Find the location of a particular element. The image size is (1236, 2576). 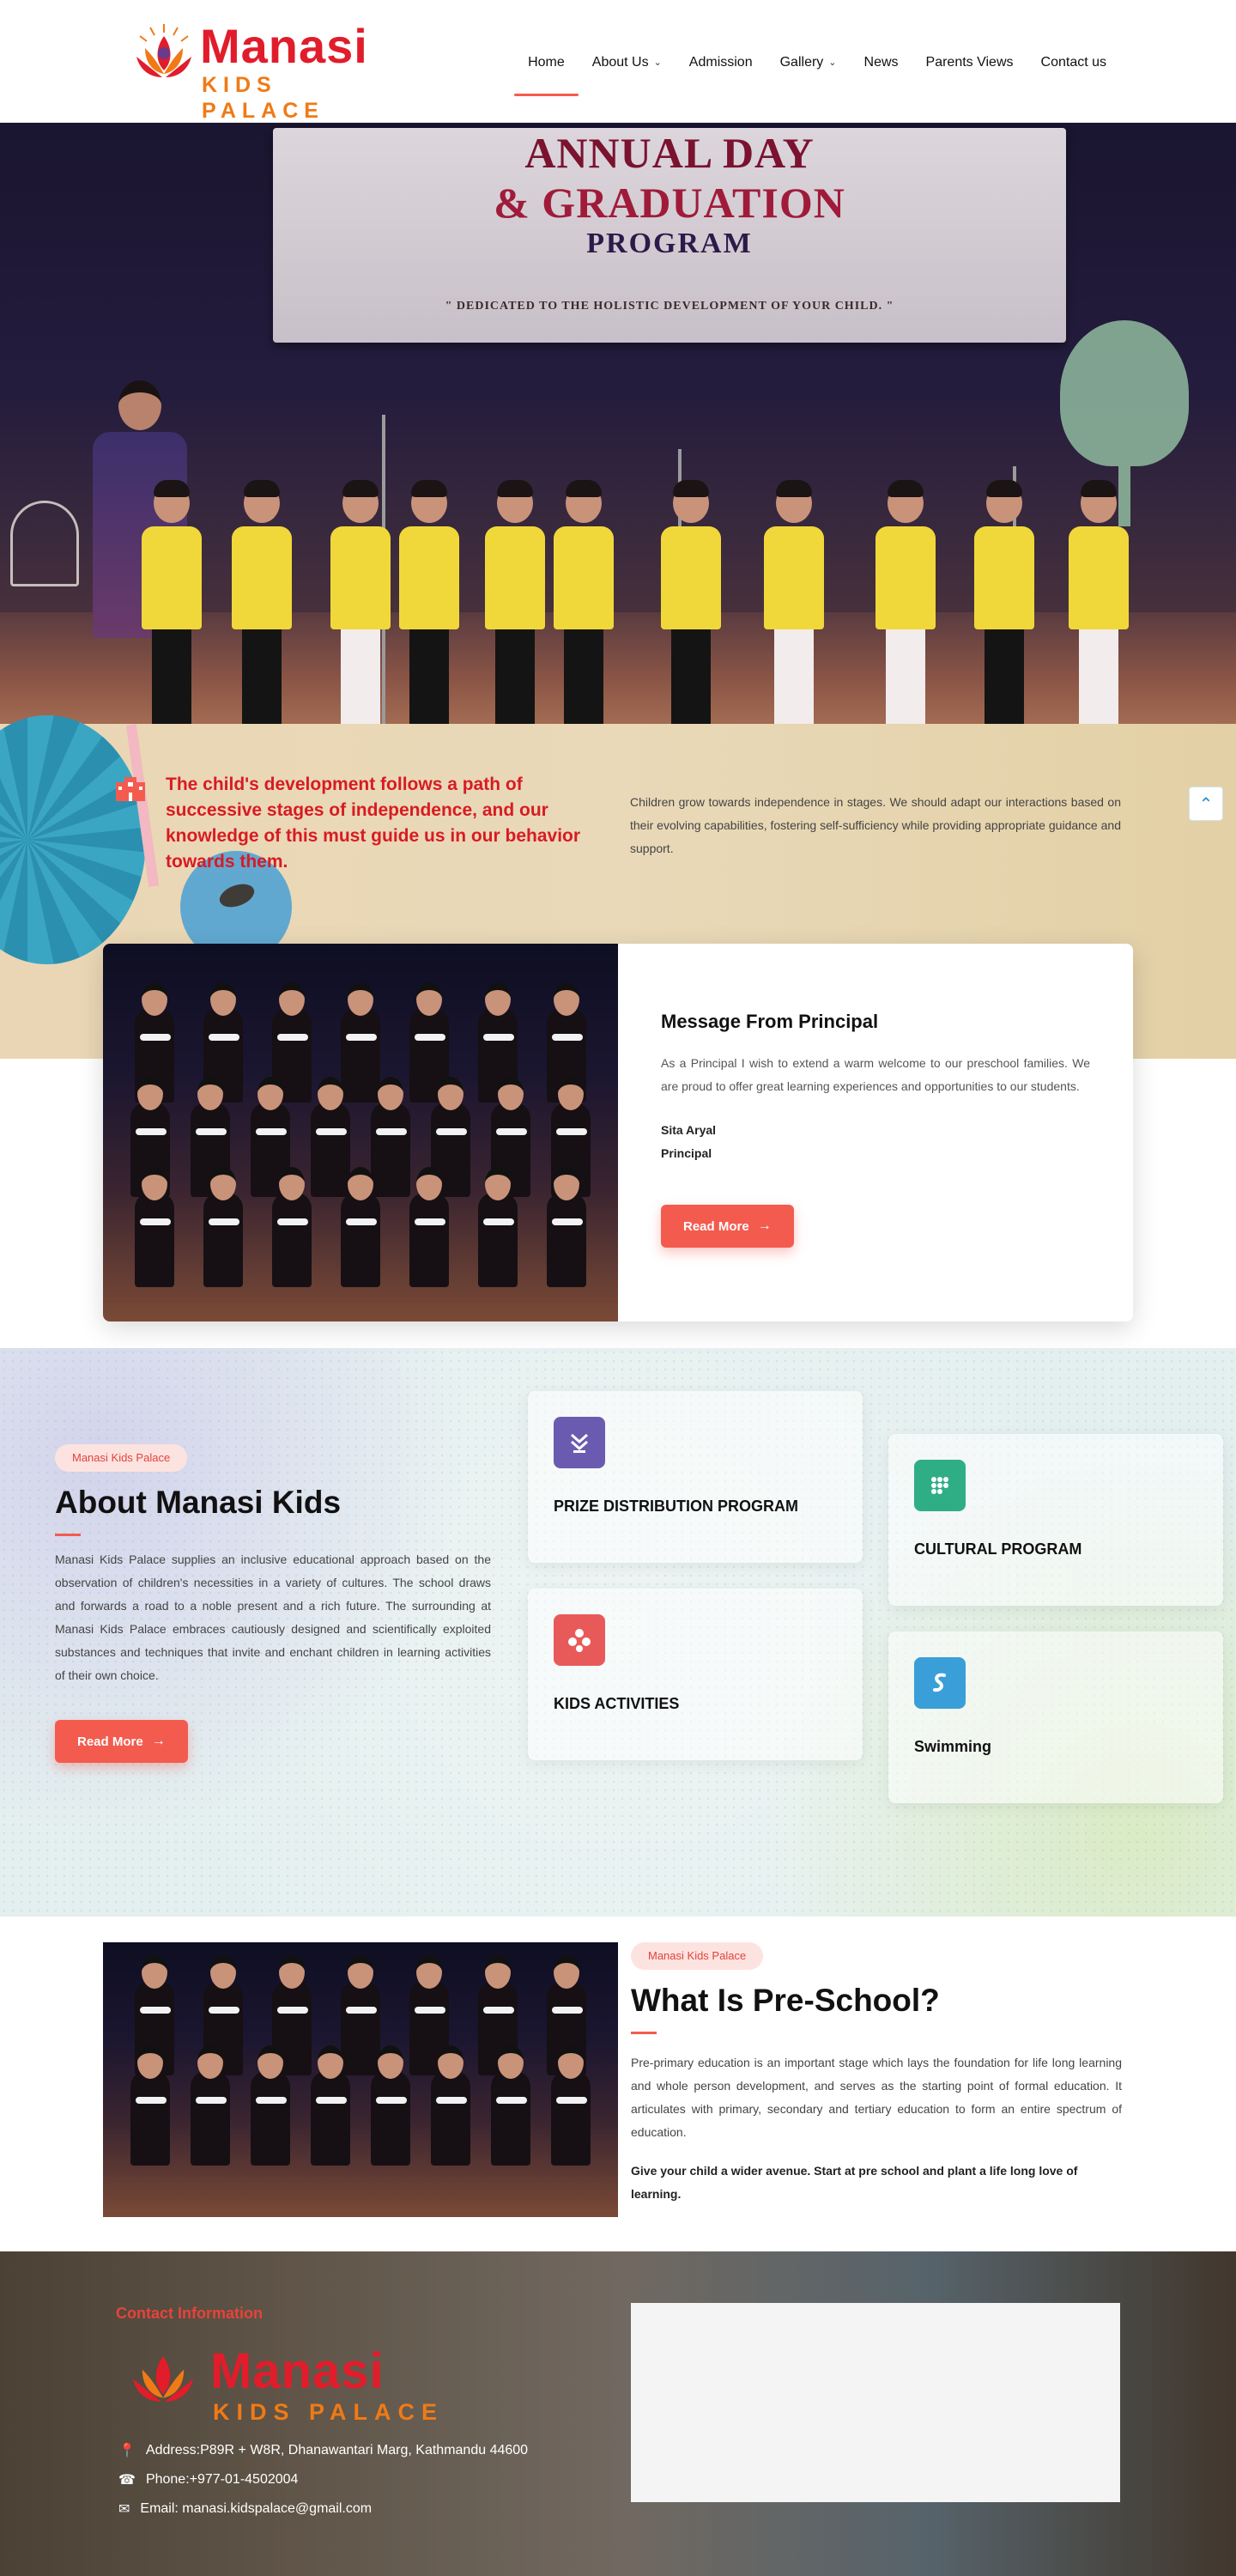

nav-admission-label: Admission is located at coordinates (720, 62).